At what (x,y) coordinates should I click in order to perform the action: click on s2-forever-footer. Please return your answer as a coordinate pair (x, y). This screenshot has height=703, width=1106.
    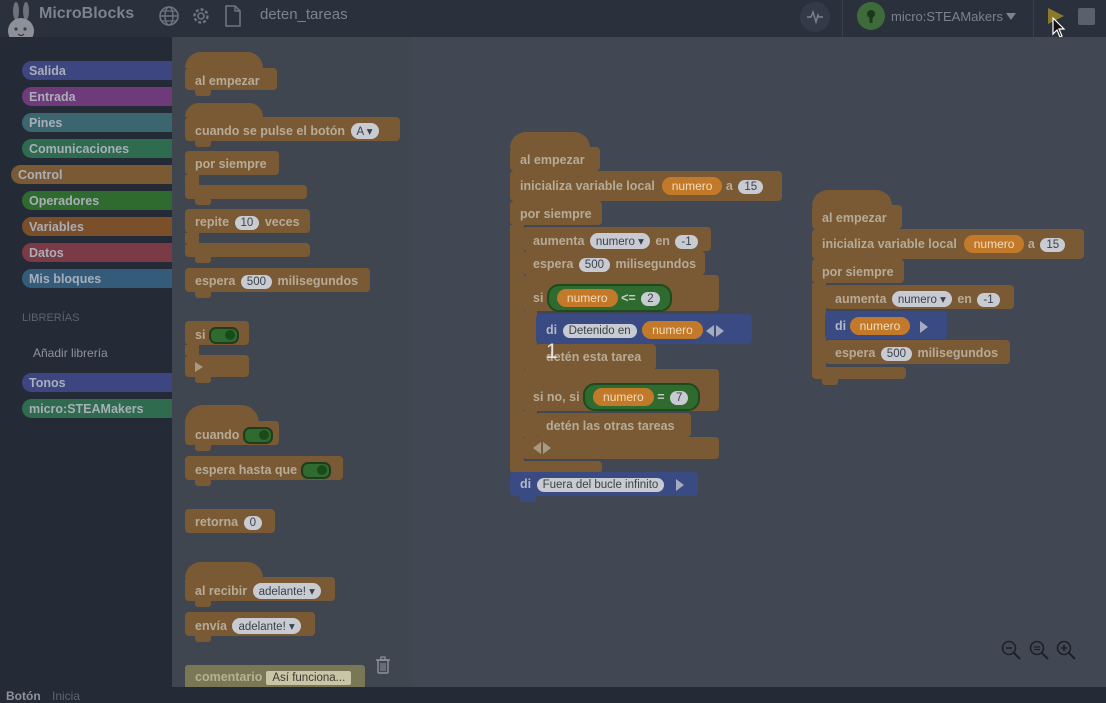
    Looking at the image, I should click on (859, 376).